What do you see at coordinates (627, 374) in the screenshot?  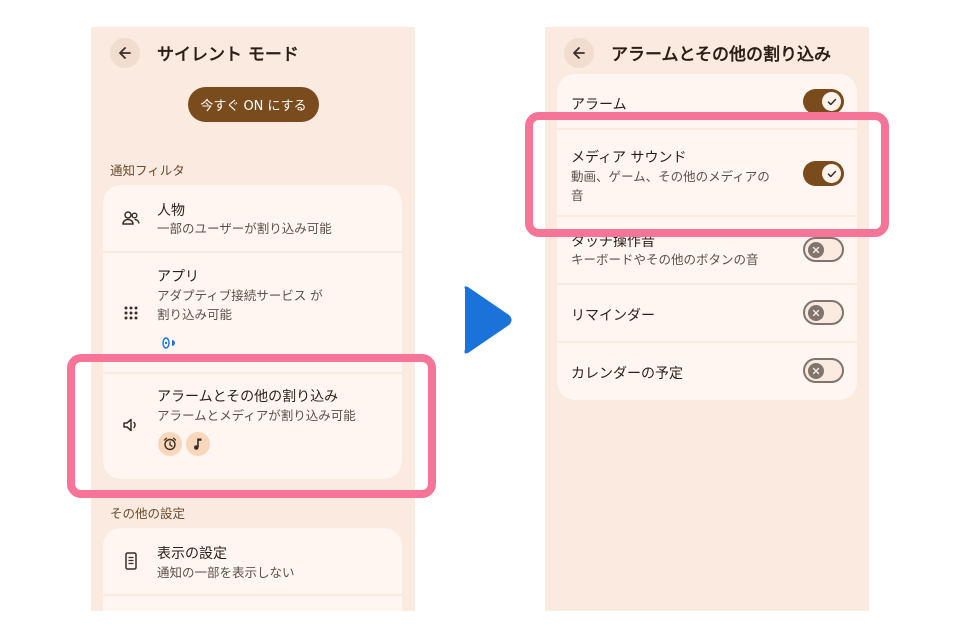 I see `calendar-events-title: カレンダーの予定` at bounding box center [627, 374].